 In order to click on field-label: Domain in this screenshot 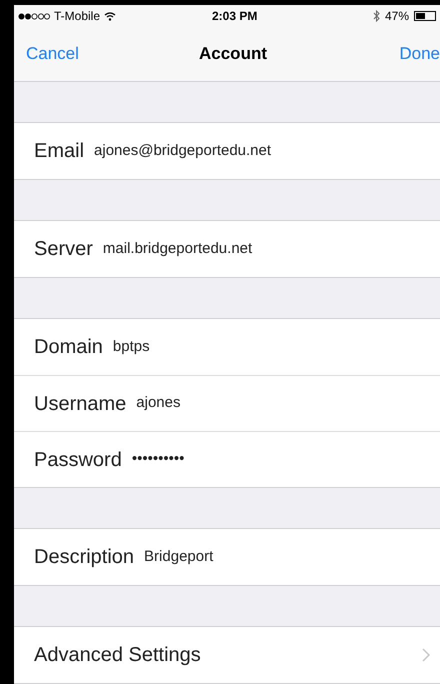, I will do `click(68, 347)`.